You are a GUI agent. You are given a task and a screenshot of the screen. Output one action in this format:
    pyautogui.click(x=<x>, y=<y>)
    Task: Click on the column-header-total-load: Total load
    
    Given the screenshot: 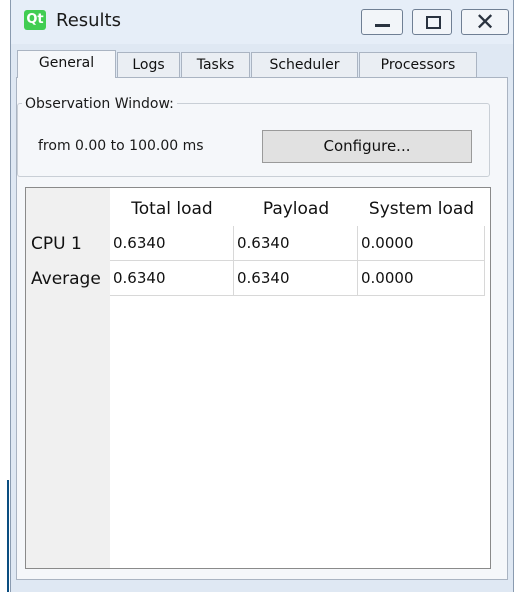 What is the action you would take?
    pyautogui.click(x=172, y=208)
    